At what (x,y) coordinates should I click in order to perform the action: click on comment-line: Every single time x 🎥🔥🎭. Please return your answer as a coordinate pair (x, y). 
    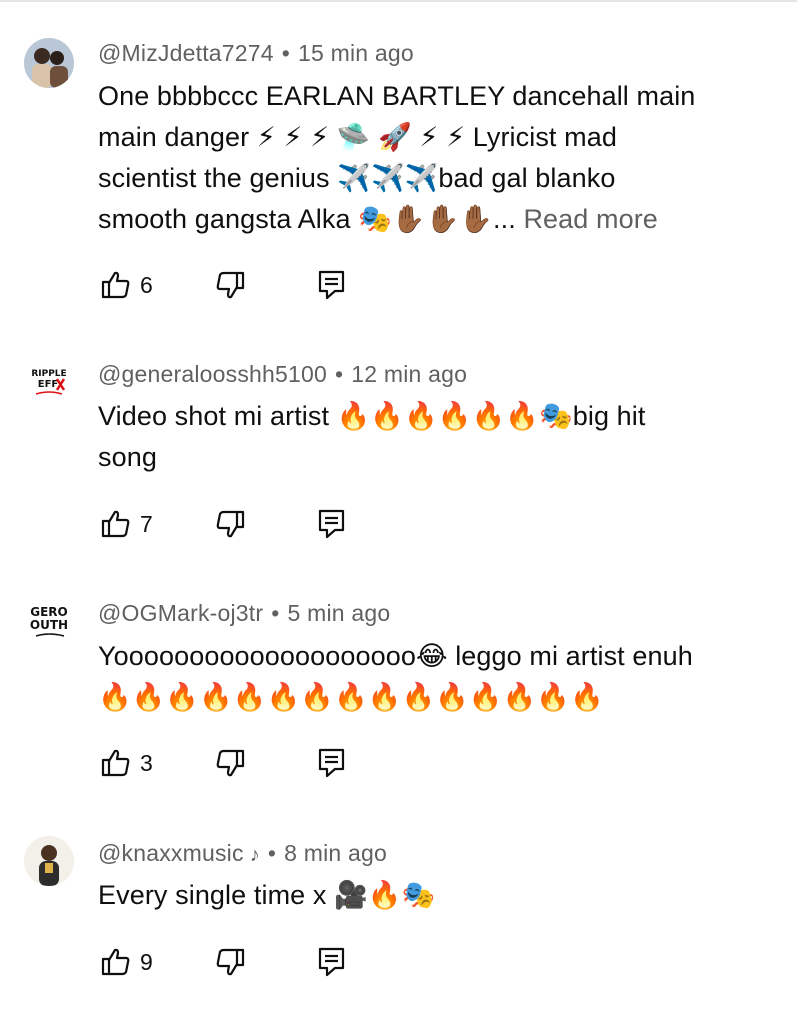
    Looking at the image, I should click on (267, 895).